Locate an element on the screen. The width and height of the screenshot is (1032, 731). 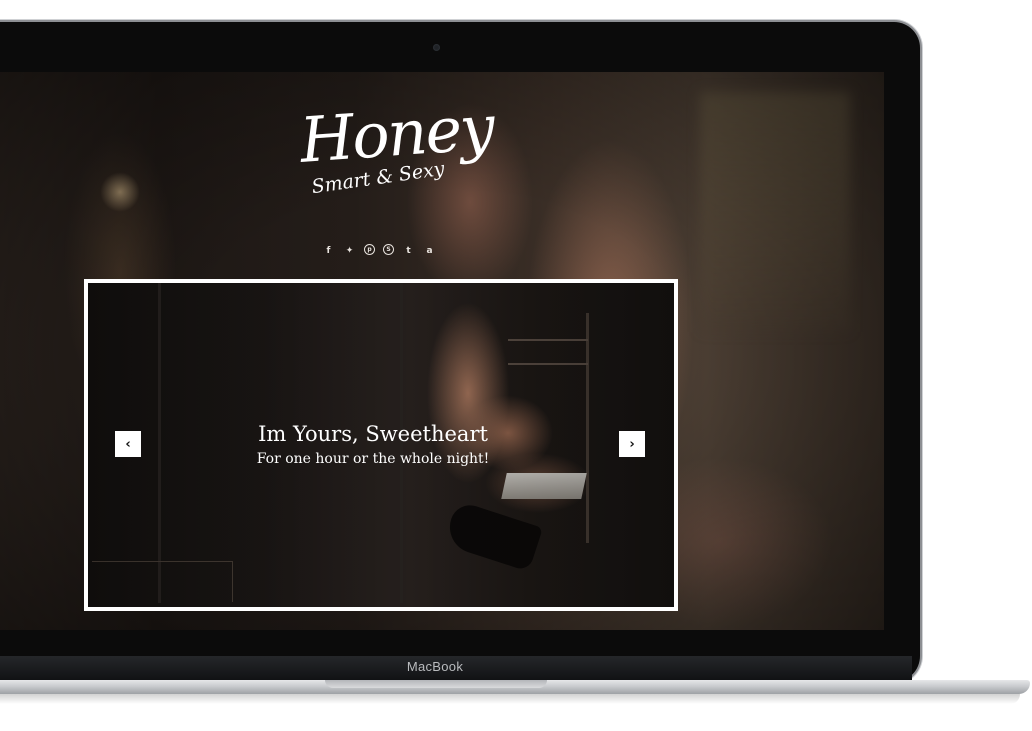
slide-title: Im Yours, Sweetheart is located at coordinates (373, 434).